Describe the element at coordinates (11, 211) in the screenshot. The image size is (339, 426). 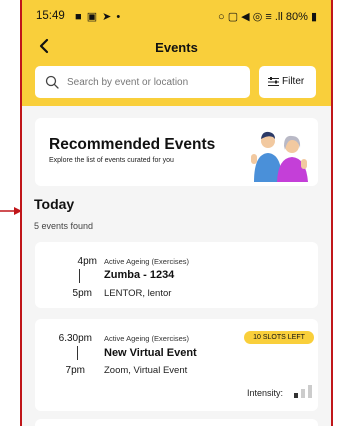
I see `annotation-arrow` at that location.